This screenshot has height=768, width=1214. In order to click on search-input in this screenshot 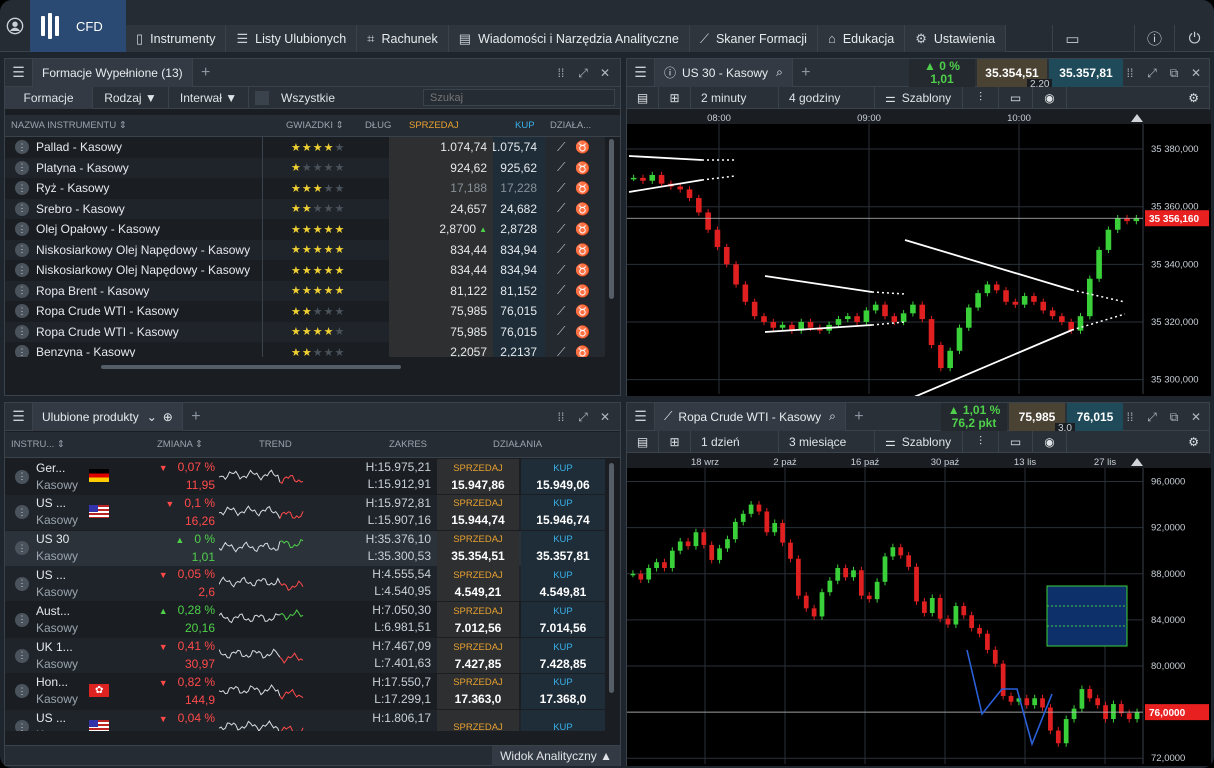, I will do `click(519, 97)`.